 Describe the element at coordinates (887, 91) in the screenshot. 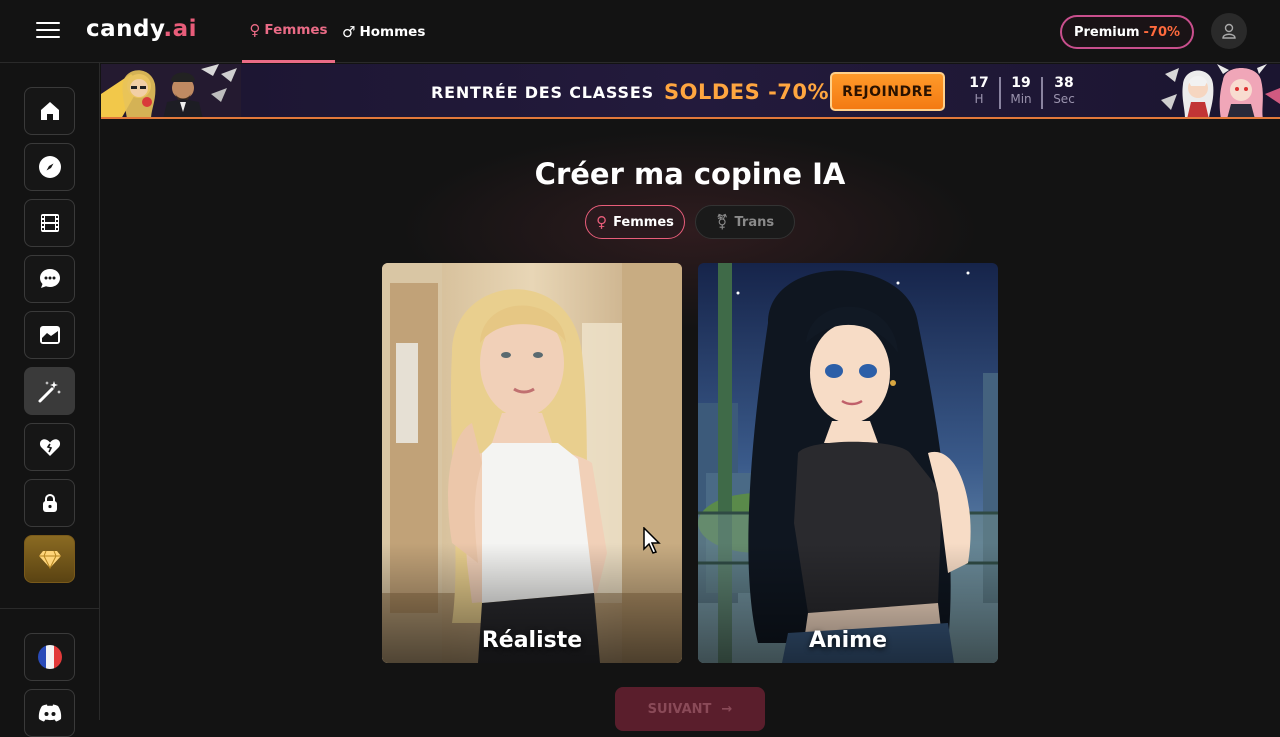

I see `join-button: REJOINDRE` at that location.